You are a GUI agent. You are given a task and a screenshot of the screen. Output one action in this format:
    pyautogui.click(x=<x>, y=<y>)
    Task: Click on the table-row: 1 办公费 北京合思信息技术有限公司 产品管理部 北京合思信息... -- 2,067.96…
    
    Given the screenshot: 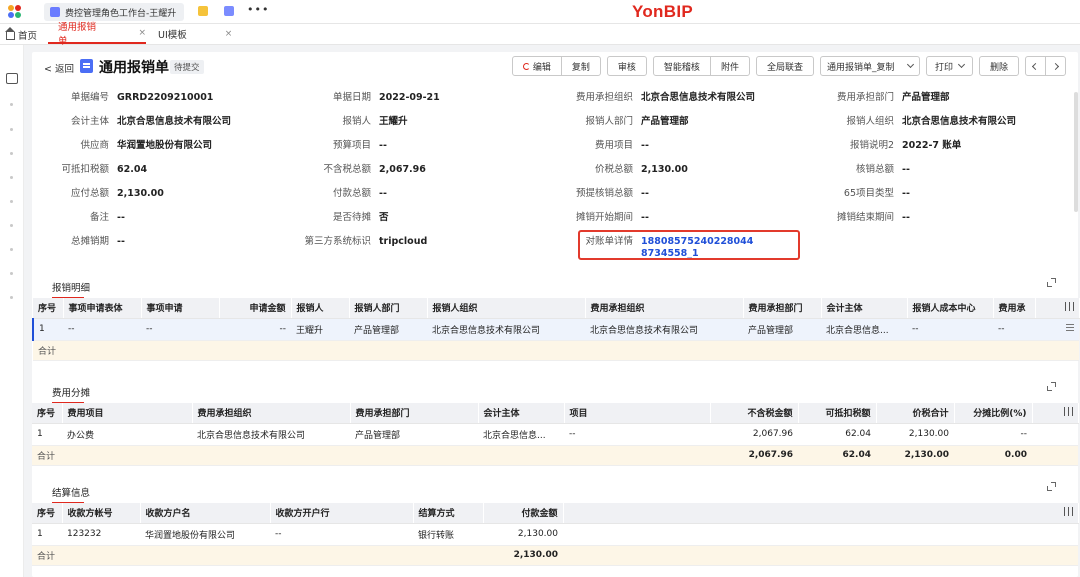 What is the action you would take?
    pyautogui.click(x=555, y=434)
    